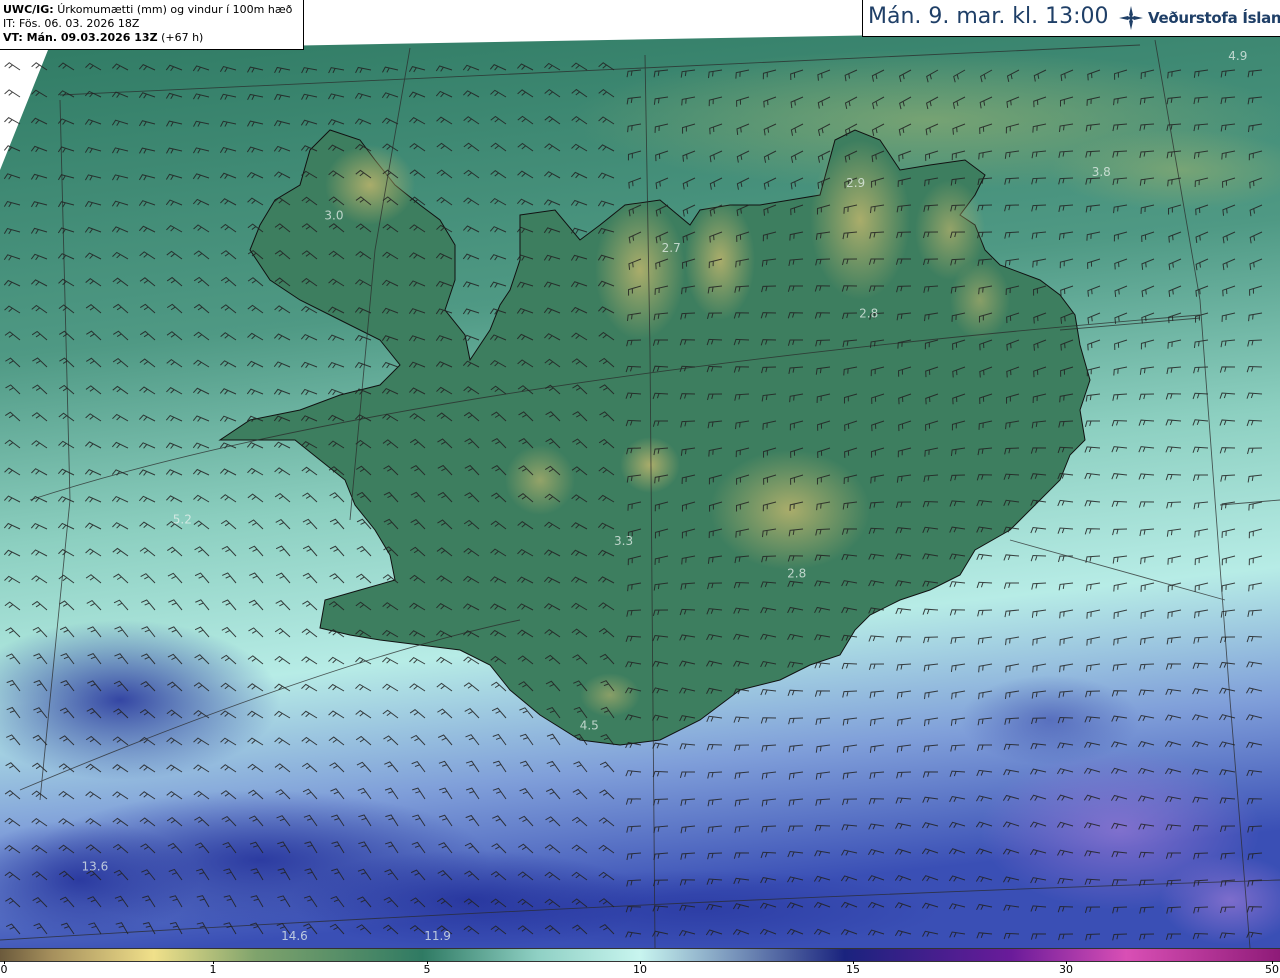 The width and height of the screenshot is (1280, 978). Describe the element at coordinates (623, 541) in the screenshot. I see `precip-max-label: 3.3` at that location.